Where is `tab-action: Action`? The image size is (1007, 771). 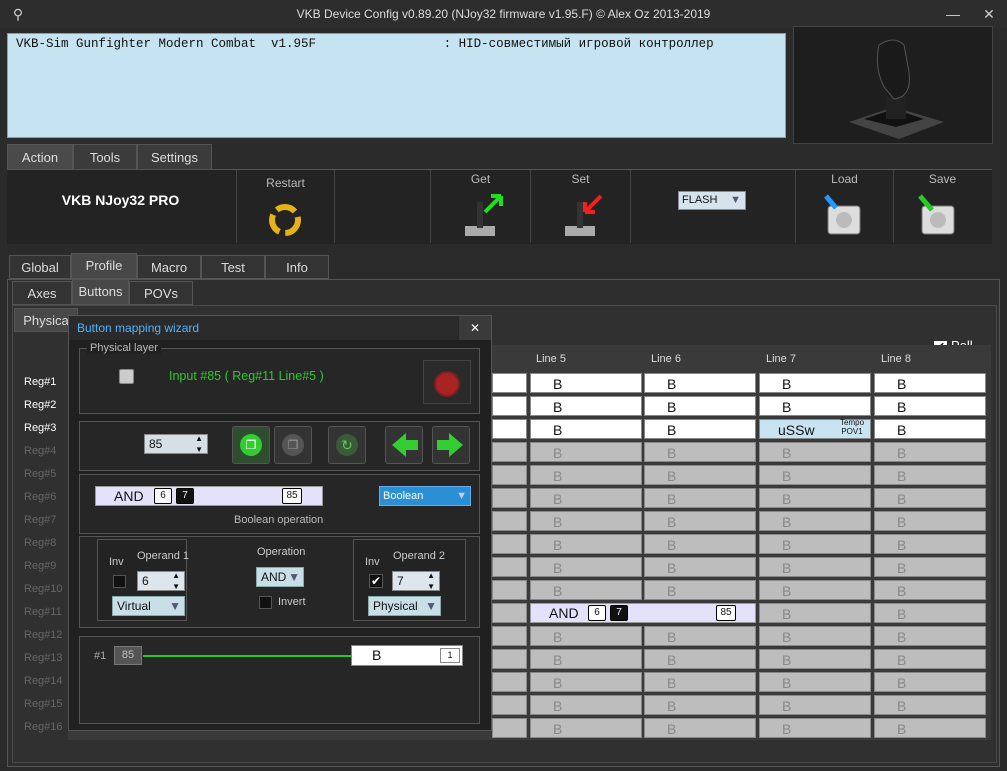
tab-action: Action is located at coordinates (40, 157).